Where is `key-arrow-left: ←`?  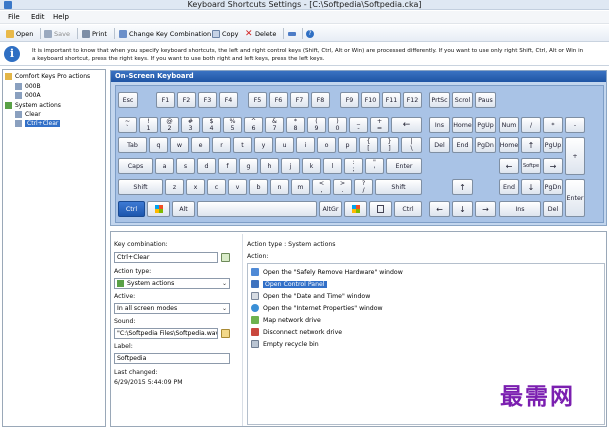 key-arrow-left: ← is located at coordinates (439, 209).